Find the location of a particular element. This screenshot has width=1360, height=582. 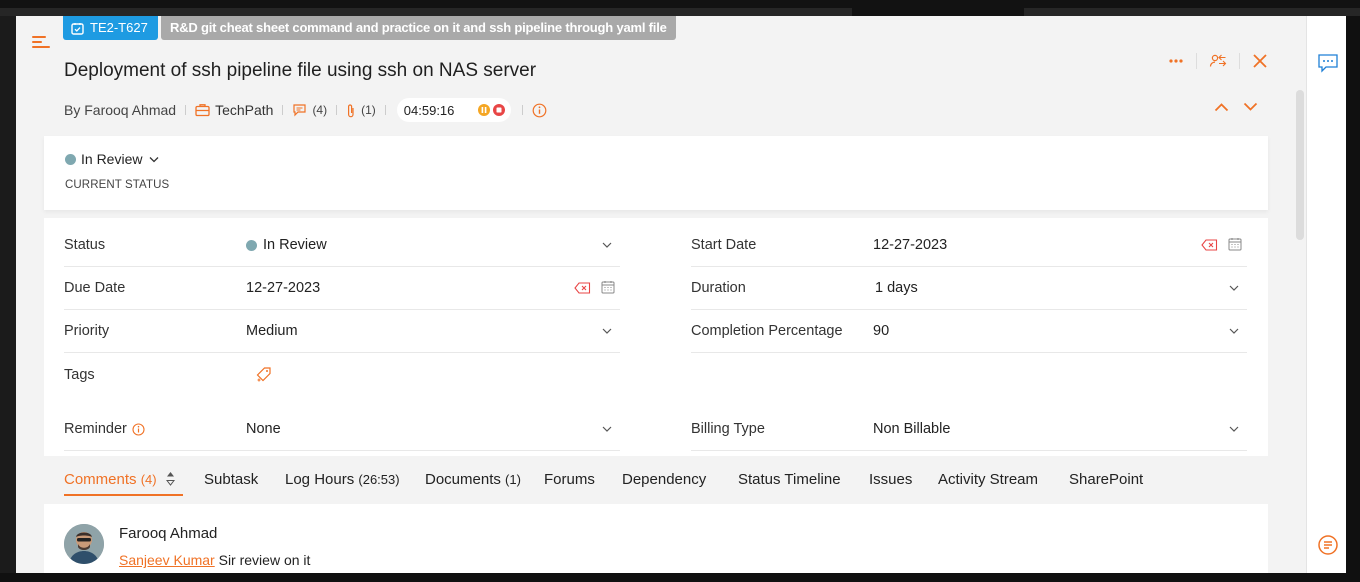

completion-field: Completion Percentage 90 is located at coordinates (969, 331).